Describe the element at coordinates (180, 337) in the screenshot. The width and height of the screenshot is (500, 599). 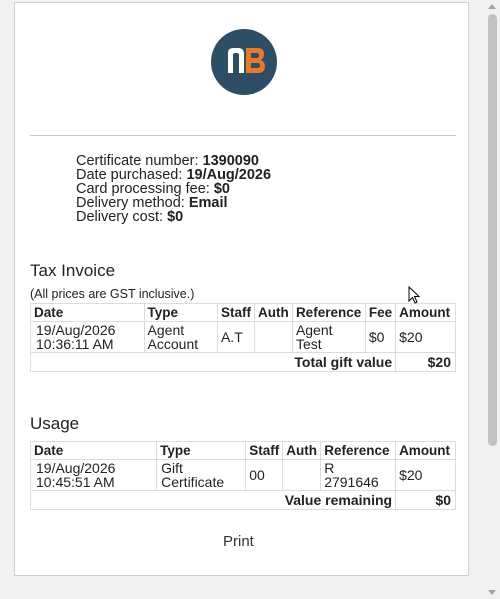
I see `row-type: Agent Account` at that location.